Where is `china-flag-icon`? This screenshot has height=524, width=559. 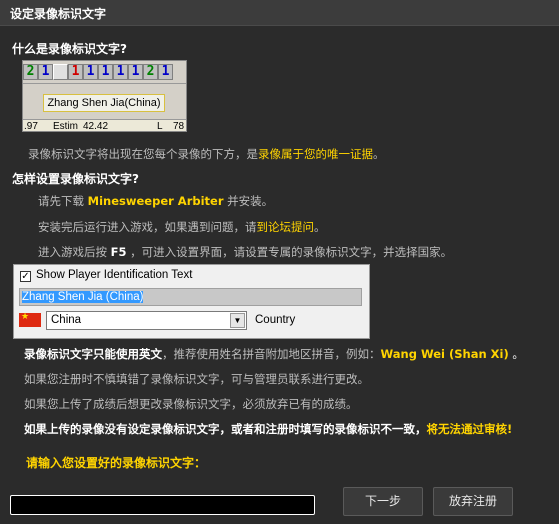 china-flag-icon is located at coordinates (30, 319).